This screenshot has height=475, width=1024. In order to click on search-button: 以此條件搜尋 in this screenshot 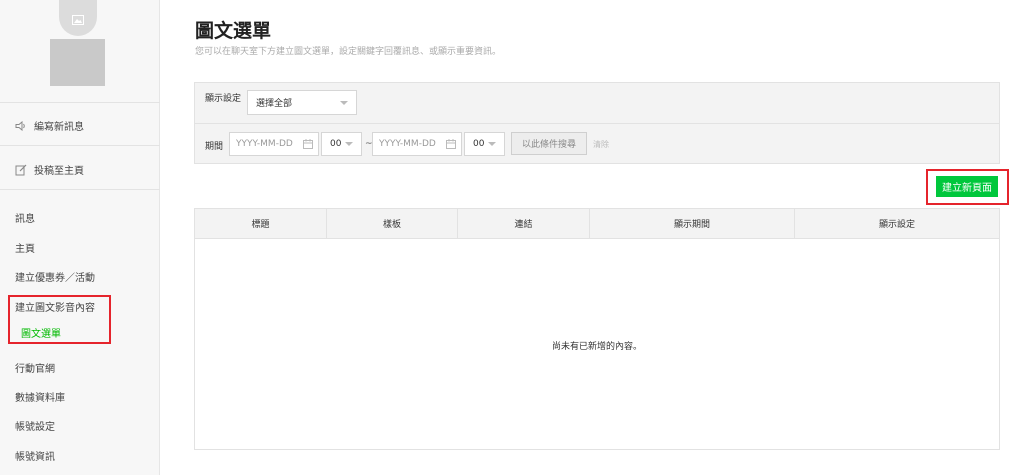, I will do `click(549, 143)`.